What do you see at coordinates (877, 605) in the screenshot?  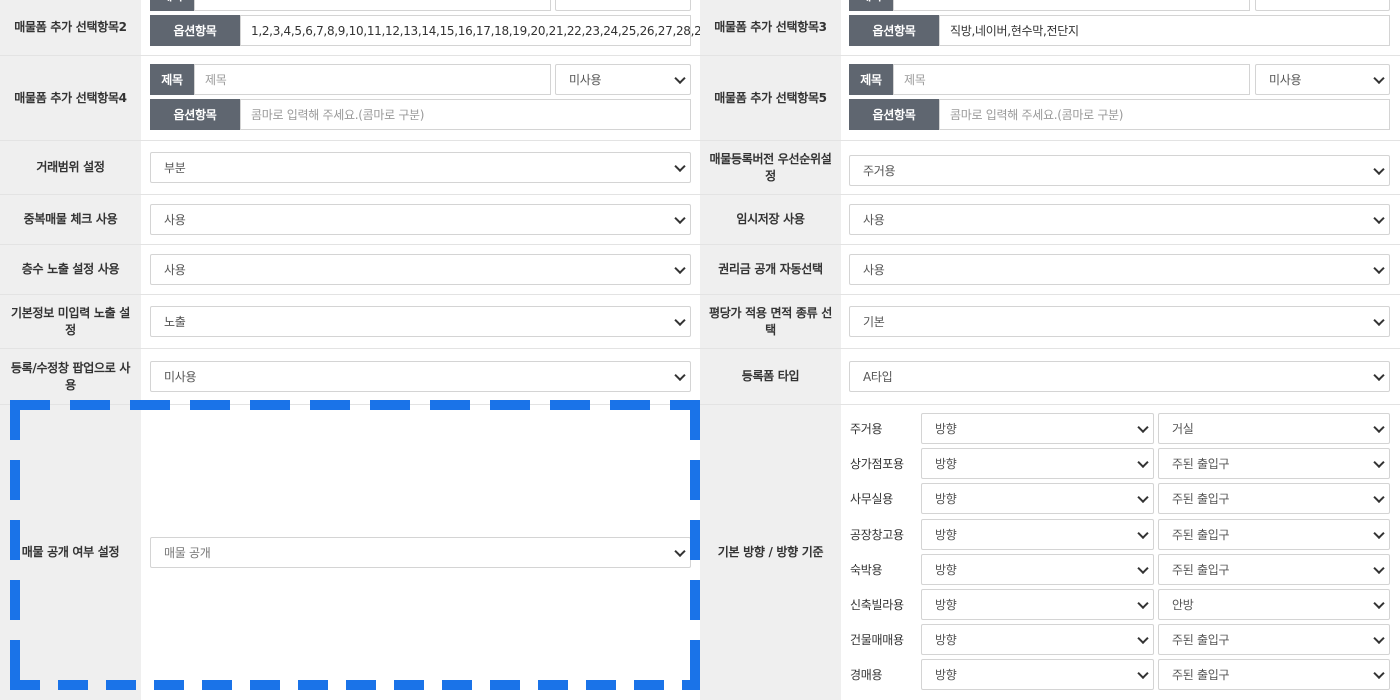 I see `direction-type-label: 신축빌라용` at bounding box center [877, 605].